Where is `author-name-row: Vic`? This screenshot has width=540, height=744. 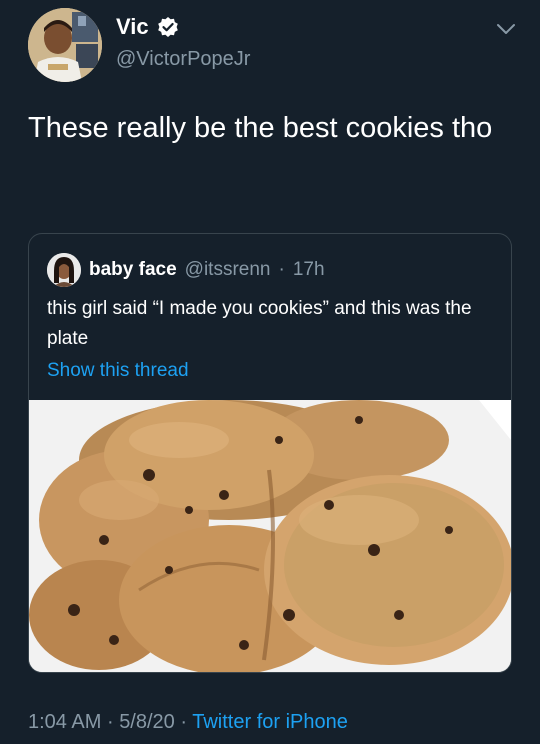 author-name-row: Vic is located at coordinates (147, 27).